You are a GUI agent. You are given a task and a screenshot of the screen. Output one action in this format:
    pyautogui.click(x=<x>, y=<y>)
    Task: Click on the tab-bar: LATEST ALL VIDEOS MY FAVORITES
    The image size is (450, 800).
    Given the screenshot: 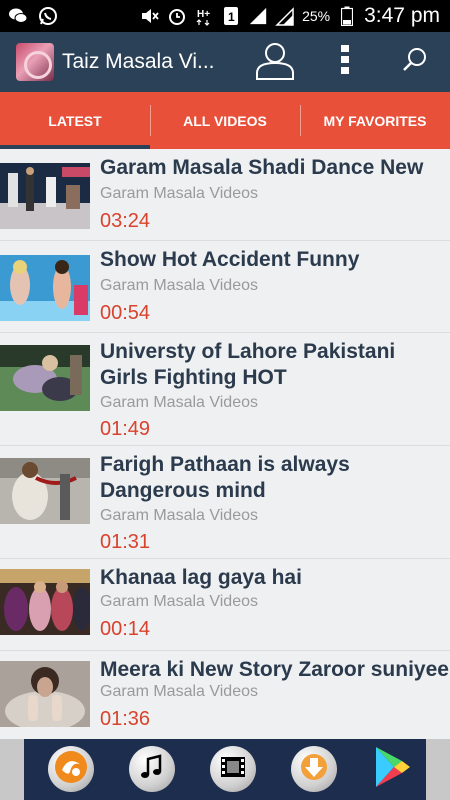 What is the action you would take?
    pyautogui.click(x=225, y=120)
    